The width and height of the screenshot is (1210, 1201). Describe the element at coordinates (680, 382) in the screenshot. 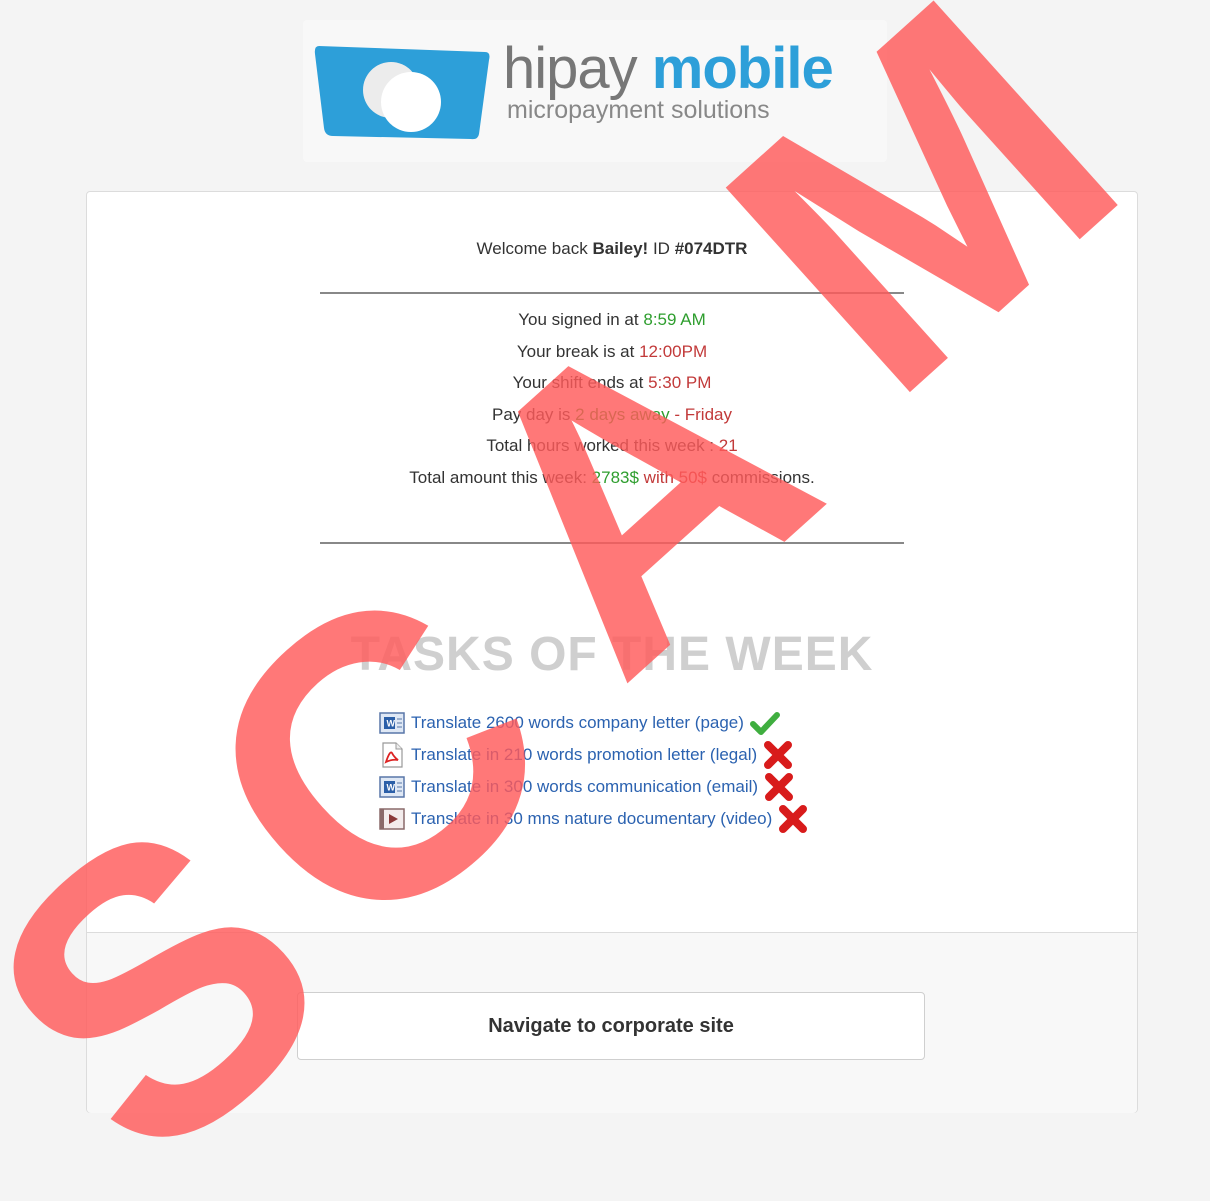

I see `shift-value: 5:30 PM` at that location.